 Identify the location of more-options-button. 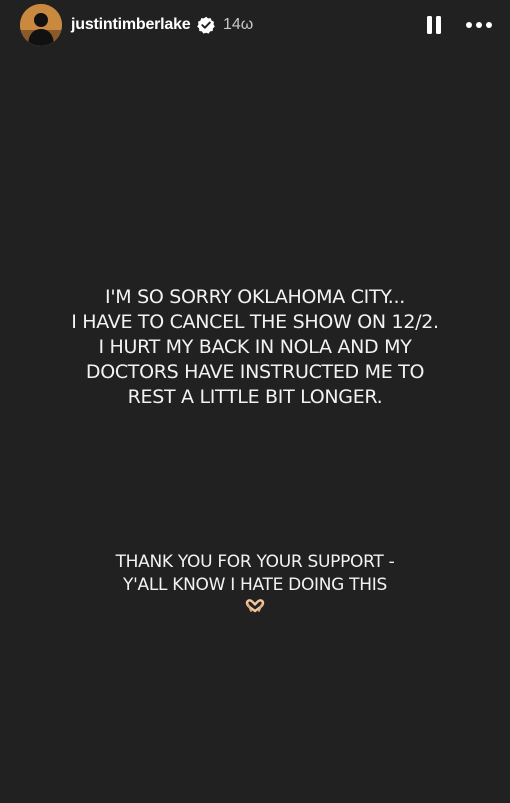
(479, 25).